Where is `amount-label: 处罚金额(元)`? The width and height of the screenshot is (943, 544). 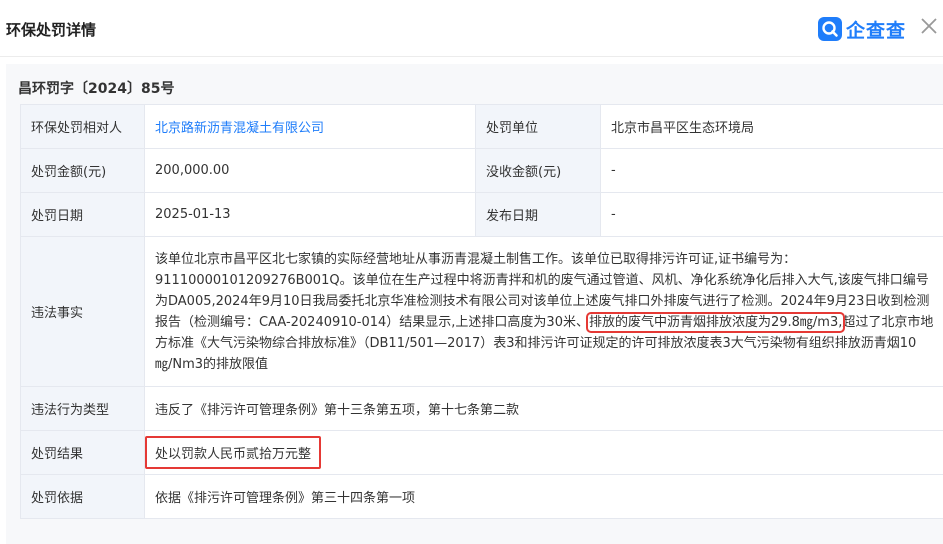
amount-label: 处罚金额(元) is located at coordinates (83, 171).